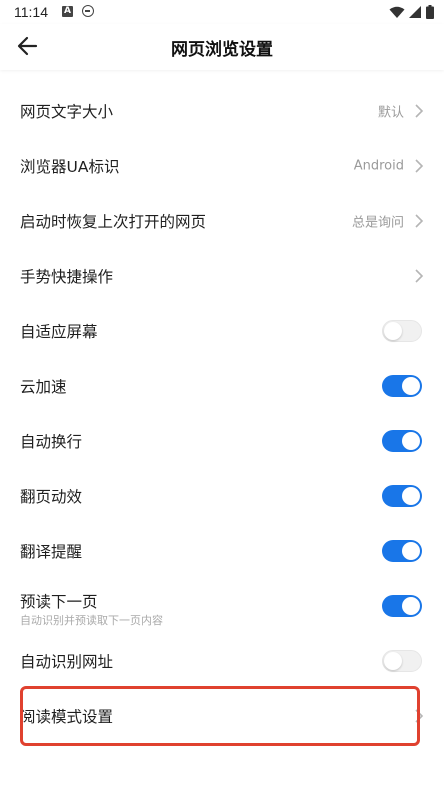  Describe the element at coordinates (222, 275) in the screenshot. I see `setting-gestures: 手势快捷操作` at that location.